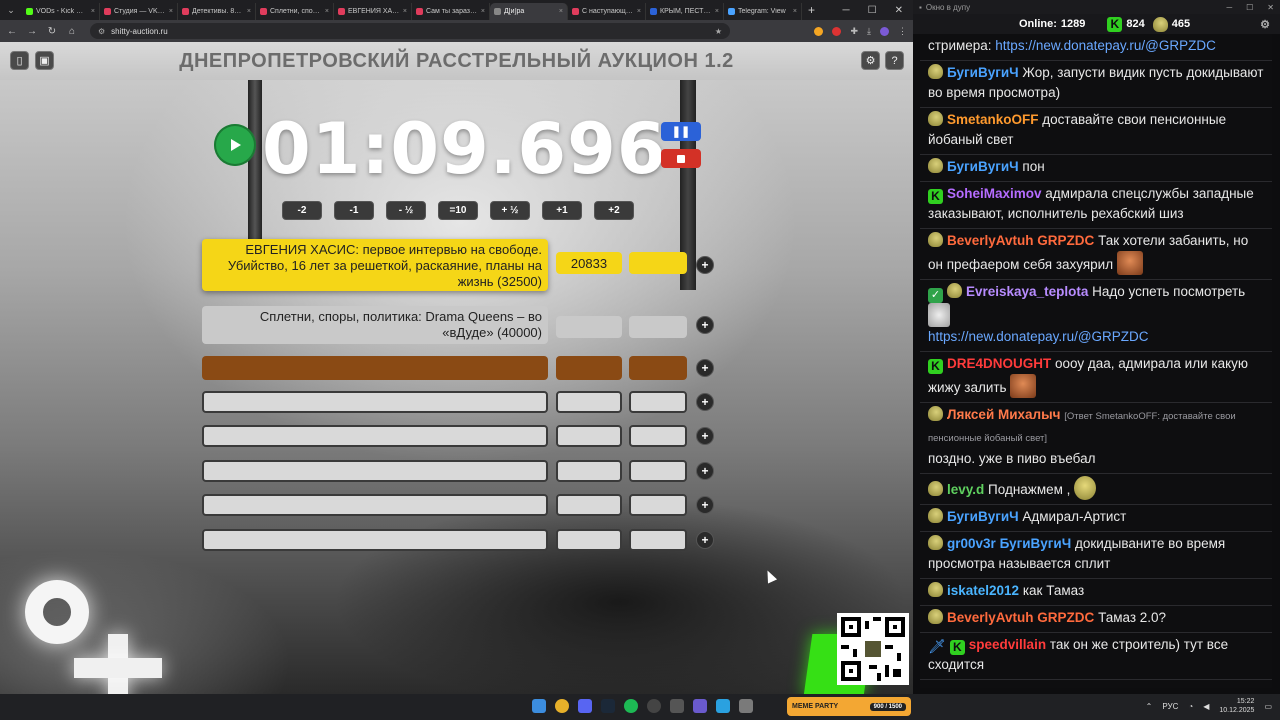  What do you see at coordinates (1027, 291) in the screenshot?
I see `chat-username: Evreiskaya_teplota` at bounding box center [1027, 291].